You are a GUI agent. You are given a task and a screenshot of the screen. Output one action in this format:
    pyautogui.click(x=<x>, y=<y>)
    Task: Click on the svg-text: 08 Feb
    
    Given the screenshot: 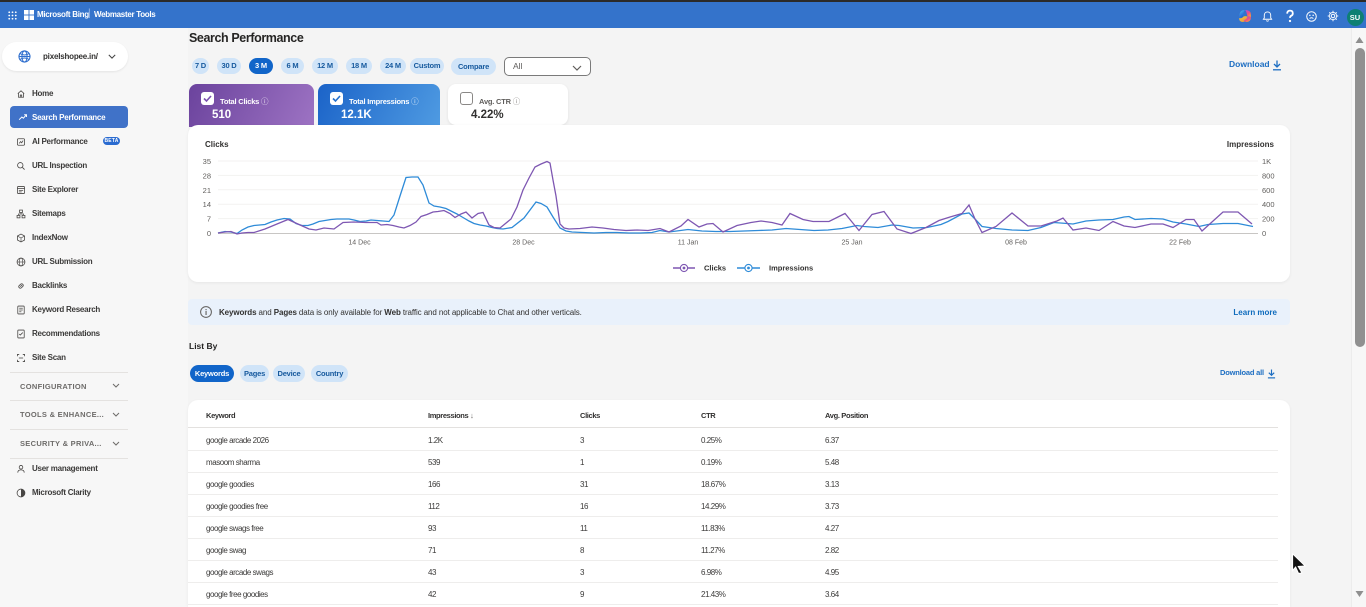 What is the action you would take?
    pyautogui.click(x=1016, y=243)
    